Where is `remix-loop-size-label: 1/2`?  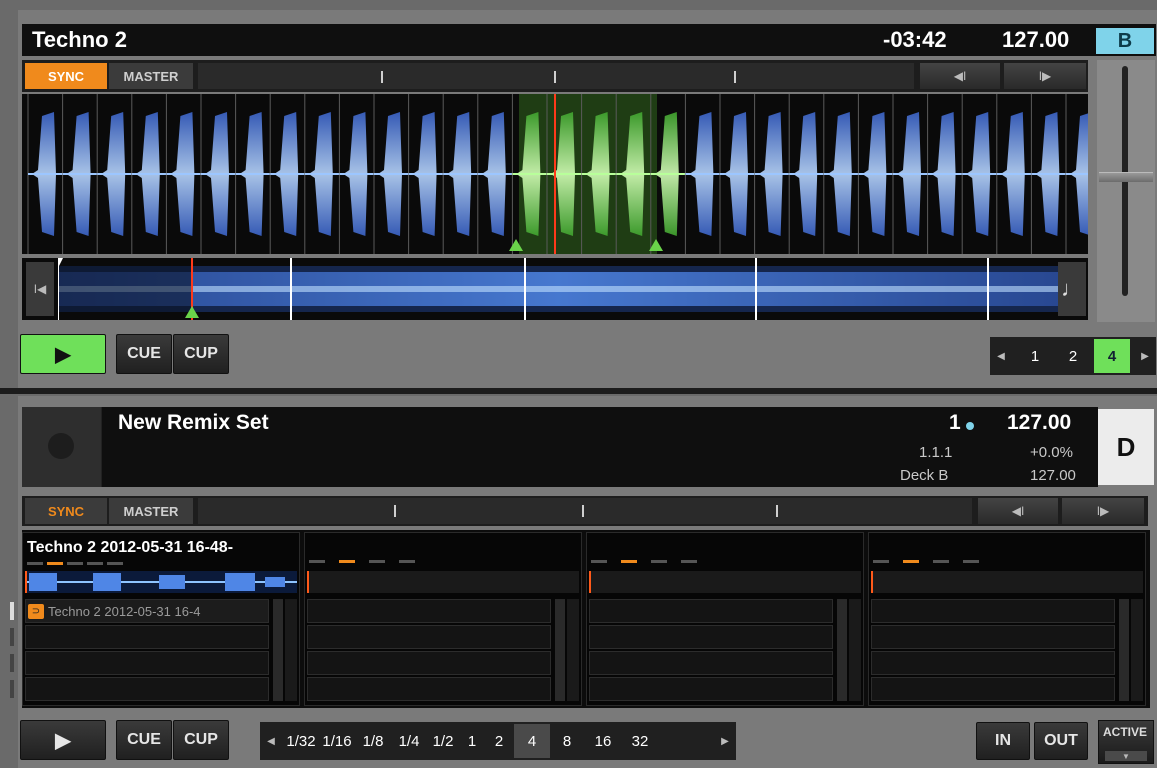 remix-loop-size-label: 1/2 is located at coordinates (443, 741).